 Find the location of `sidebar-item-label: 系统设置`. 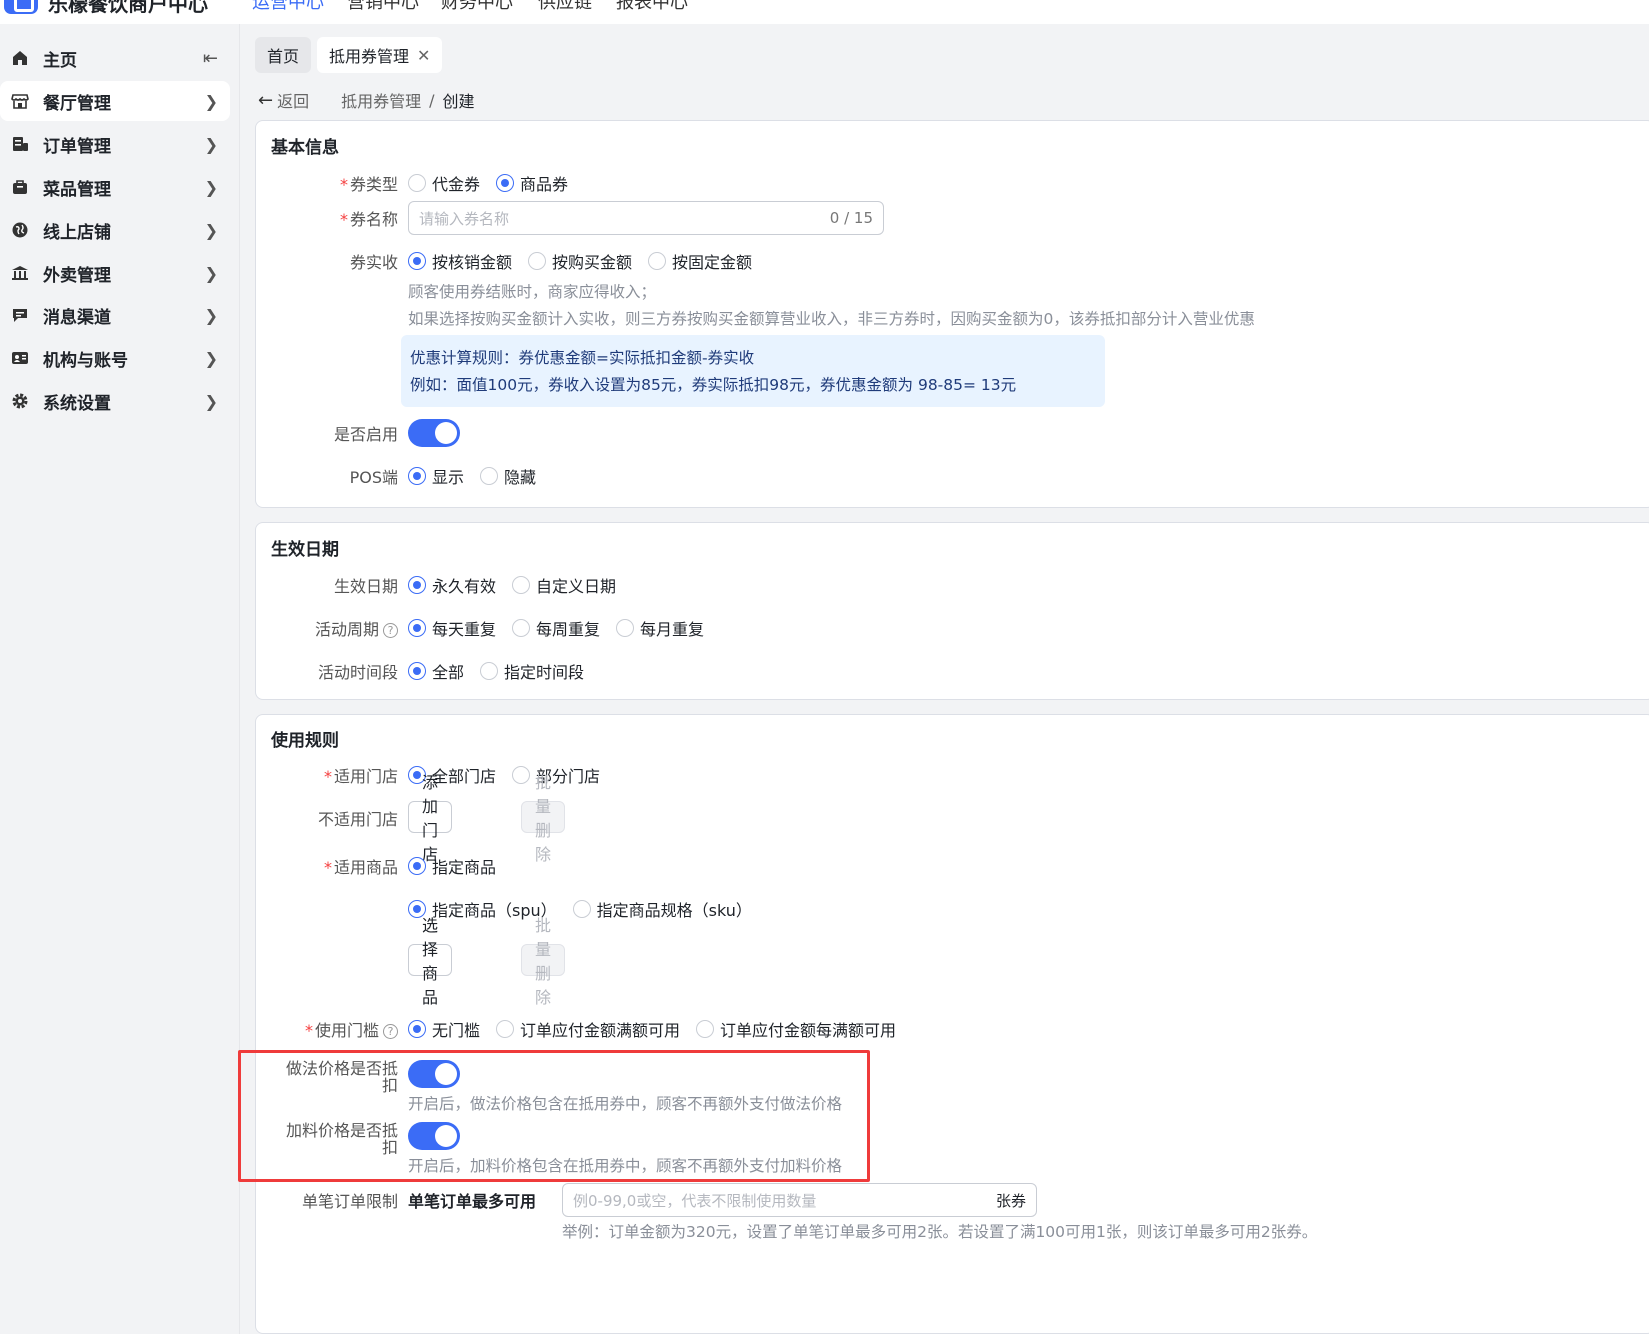

sidebar-item-label: 系统设置 is located at coordinates (77, 403).